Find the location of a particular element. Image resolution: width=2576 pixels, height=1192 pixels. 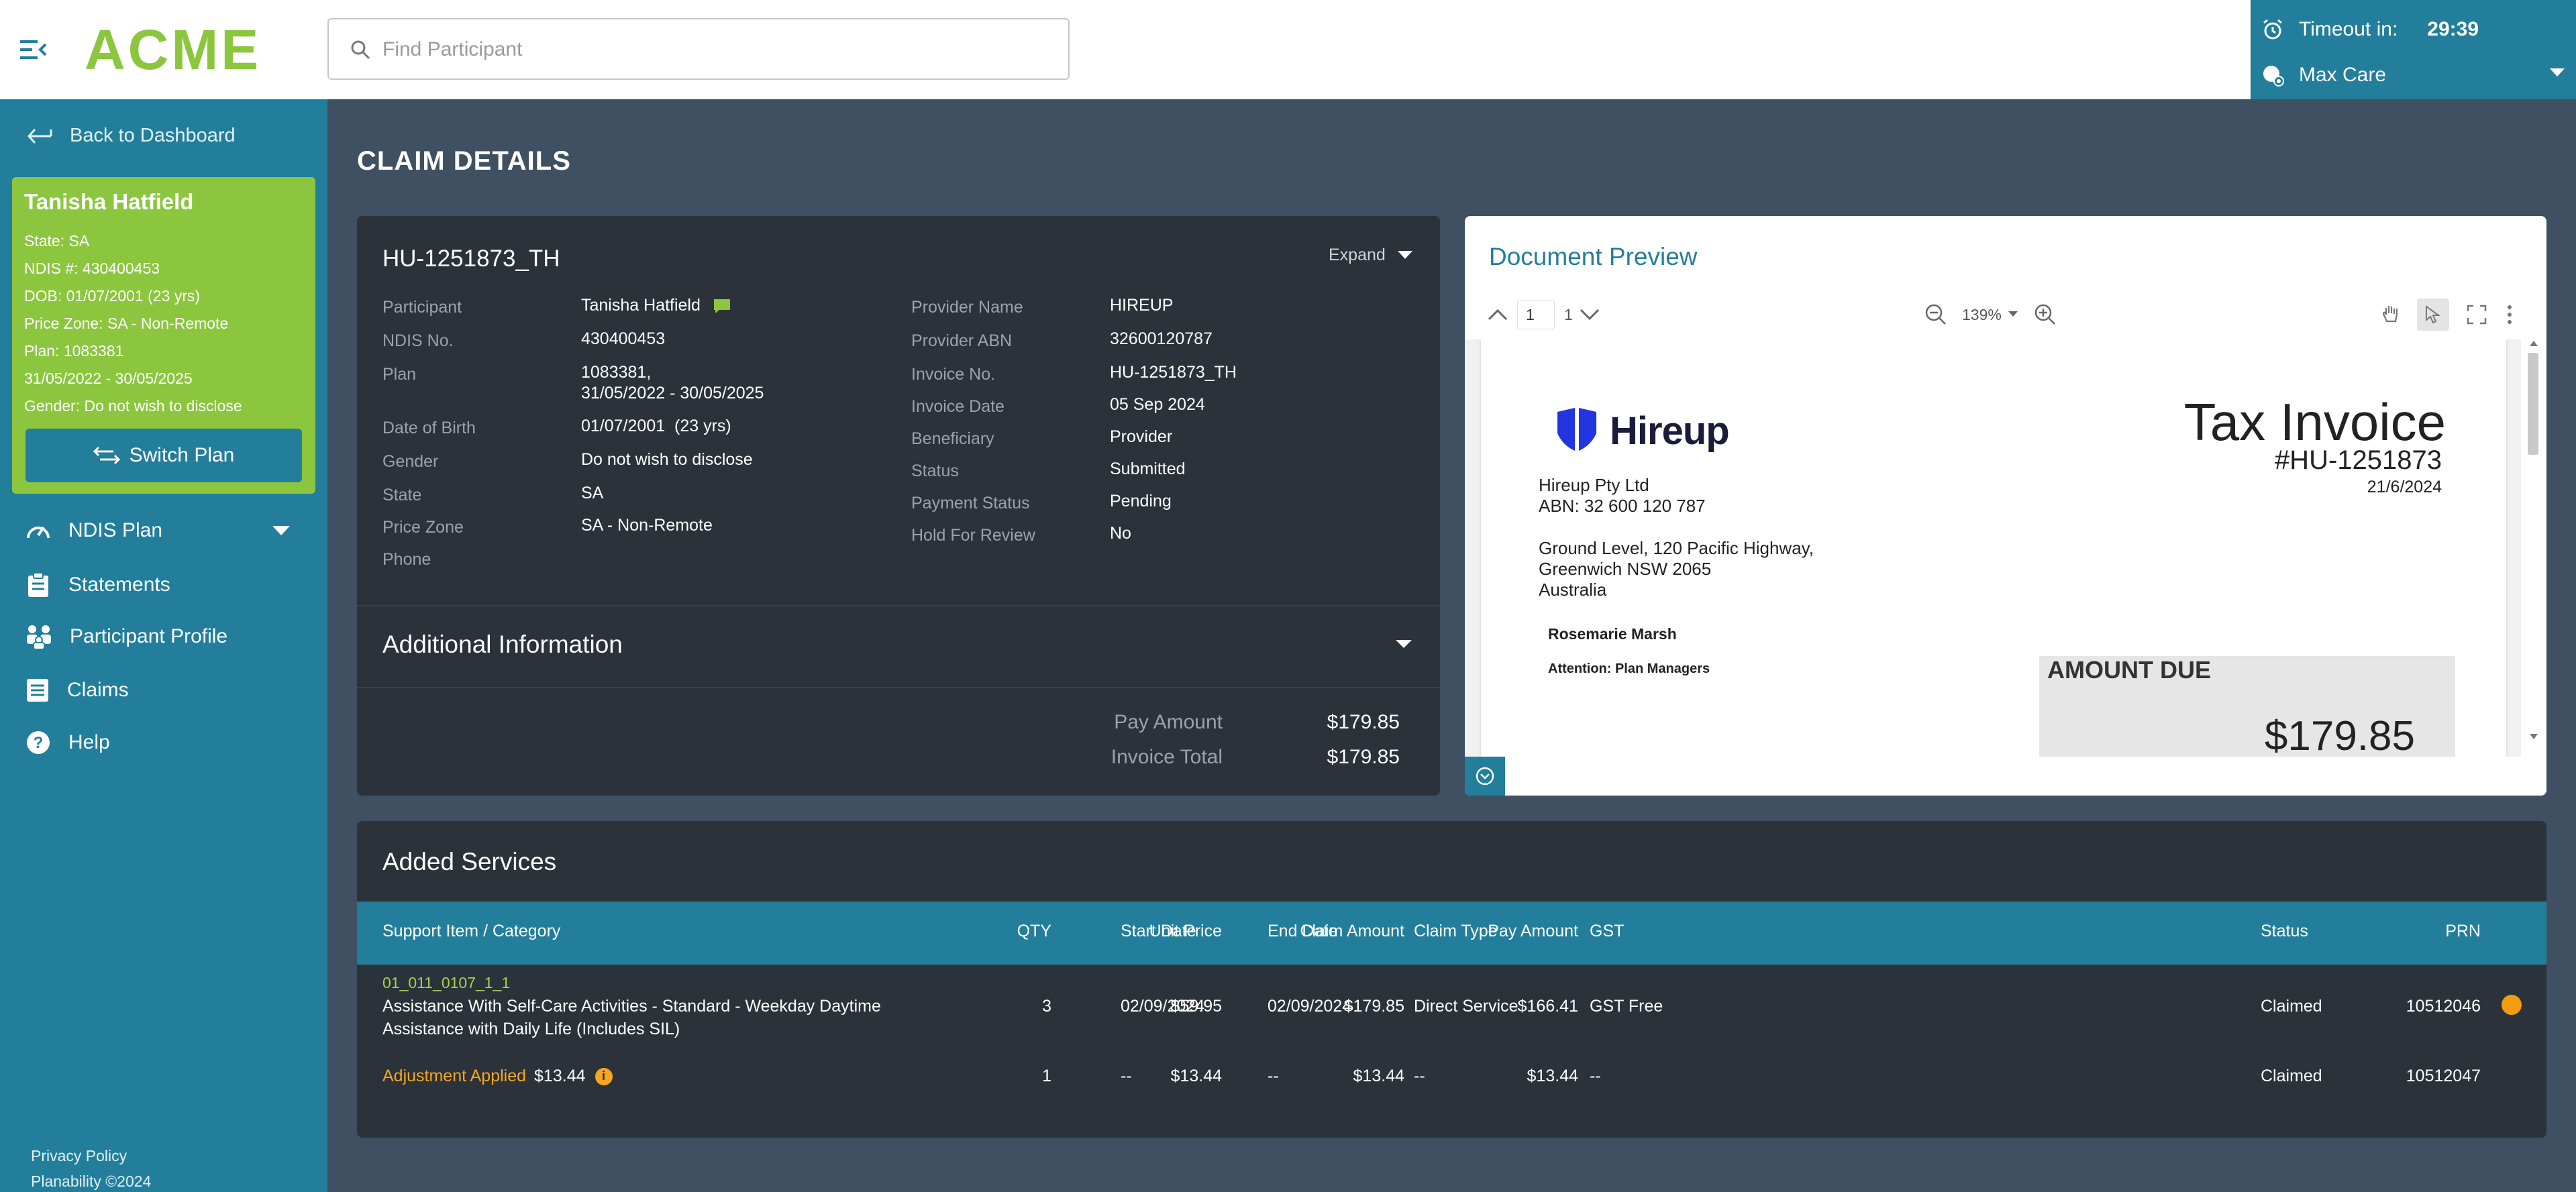

arrow-left-icon is located at coordinates (39, 136).